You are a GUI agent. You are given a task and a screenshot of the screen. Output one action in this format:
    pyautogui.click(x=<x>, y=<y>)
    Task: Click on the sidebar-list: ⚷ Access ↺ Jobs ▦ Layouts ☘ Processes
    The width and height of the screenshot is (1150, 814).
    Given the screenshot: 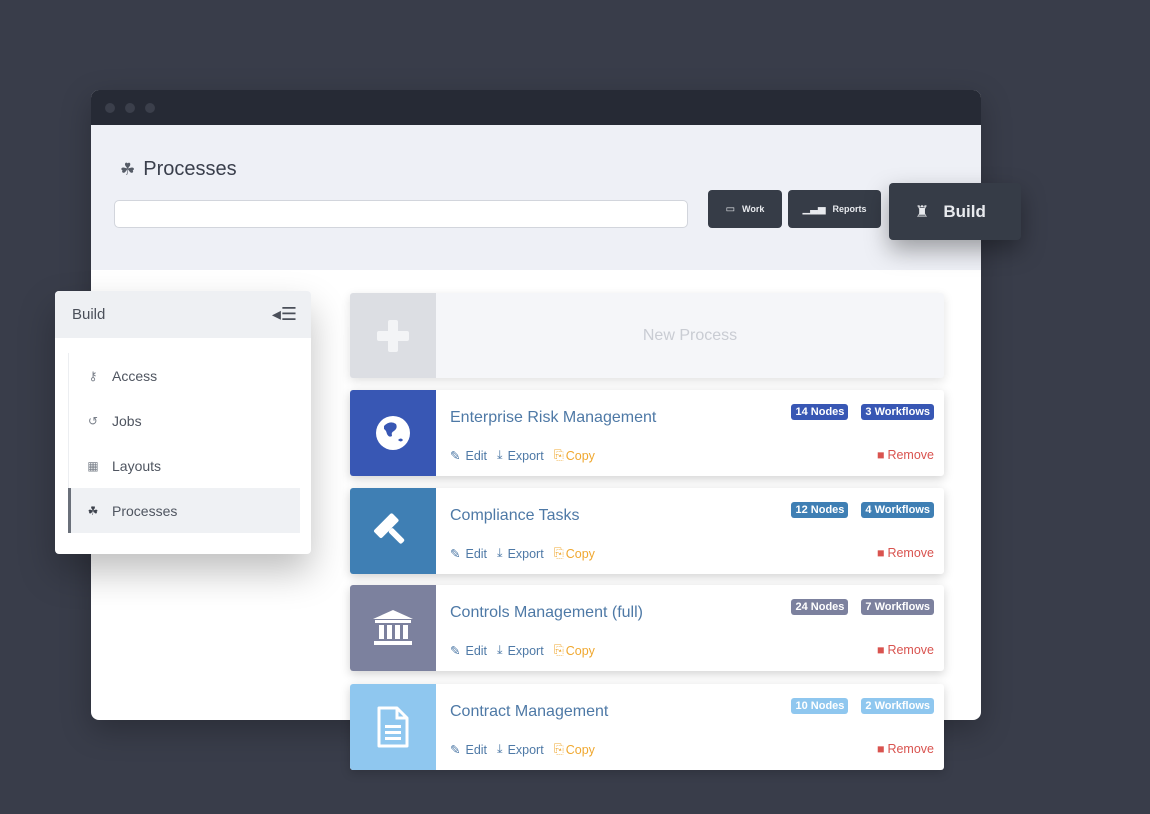 What is the action you would take?
    pyautogui.click(x=184, y=443)
    